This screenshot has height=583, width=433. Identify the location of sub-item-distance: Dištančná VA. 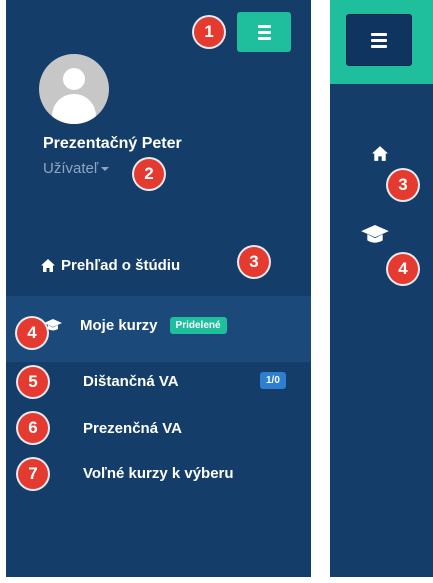
(131, 381).